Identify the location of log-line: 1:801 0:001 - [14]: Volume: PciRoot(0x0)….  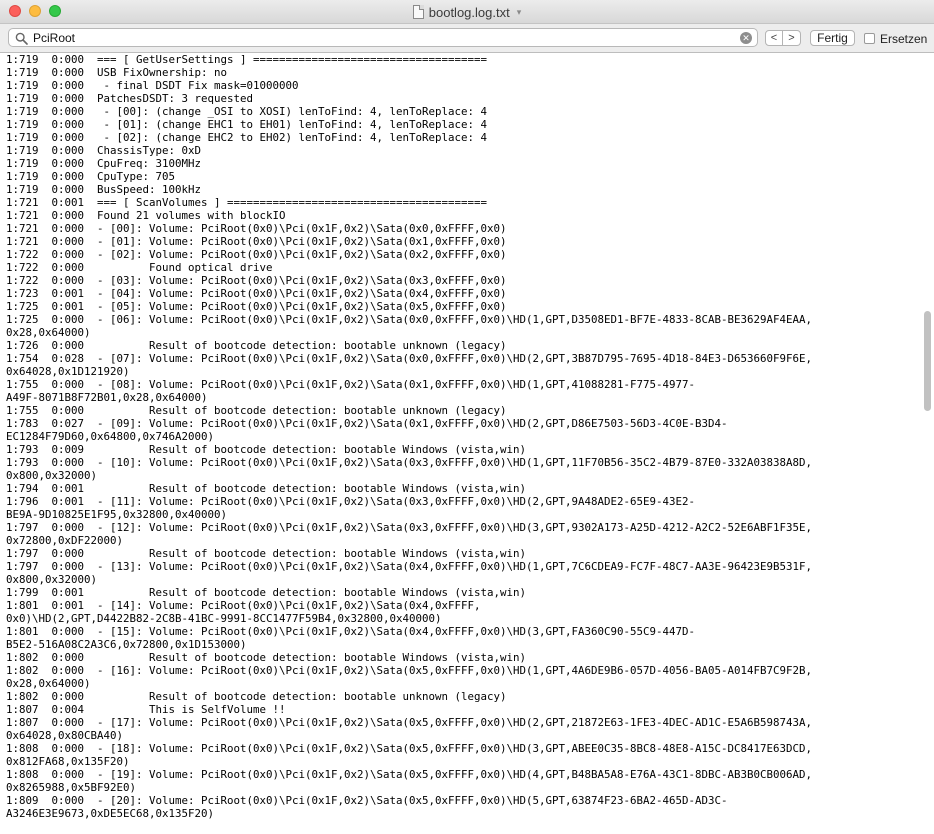
(243, 605).